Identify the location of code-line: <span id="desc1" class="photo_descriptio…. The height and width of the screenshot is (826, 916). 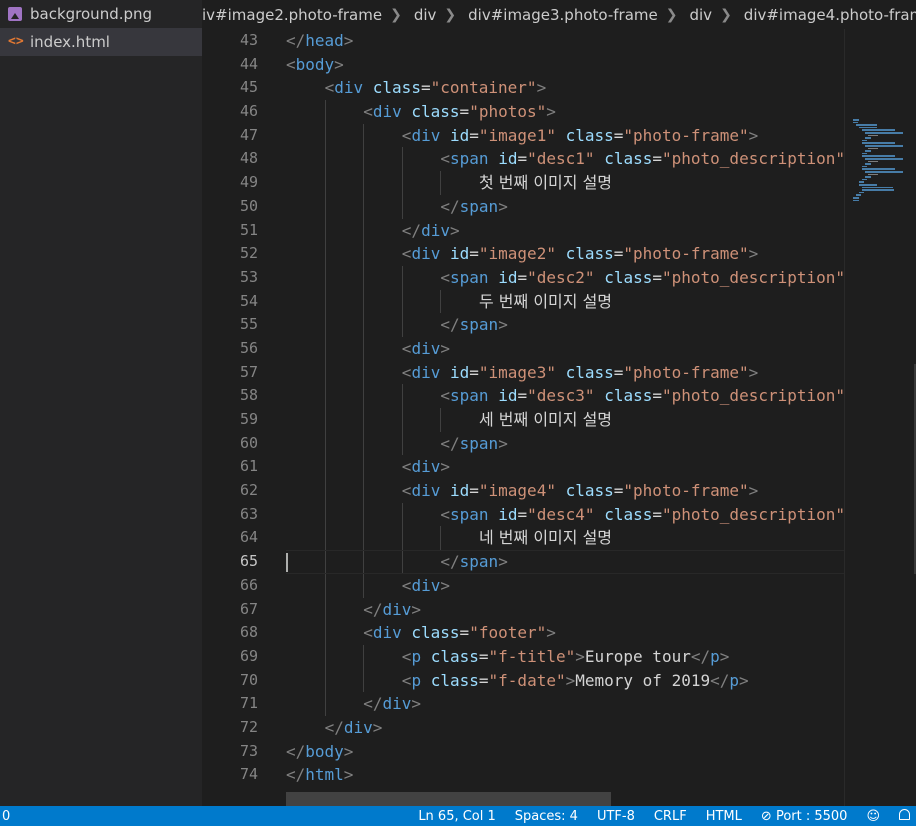
(565, 159).